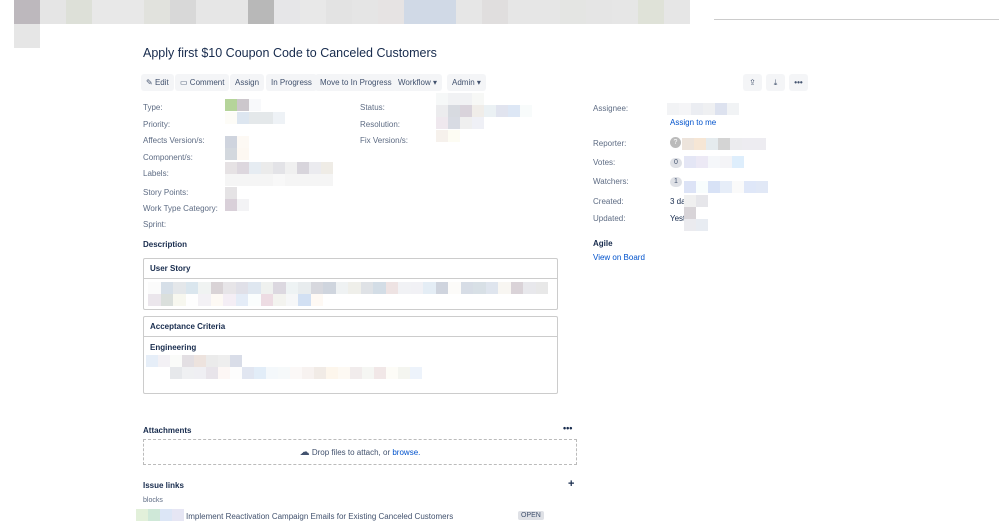 Image resolution: width=999 pixels, height=523 pixels. I want to click on assign-button: Assign, so click(247, 82).